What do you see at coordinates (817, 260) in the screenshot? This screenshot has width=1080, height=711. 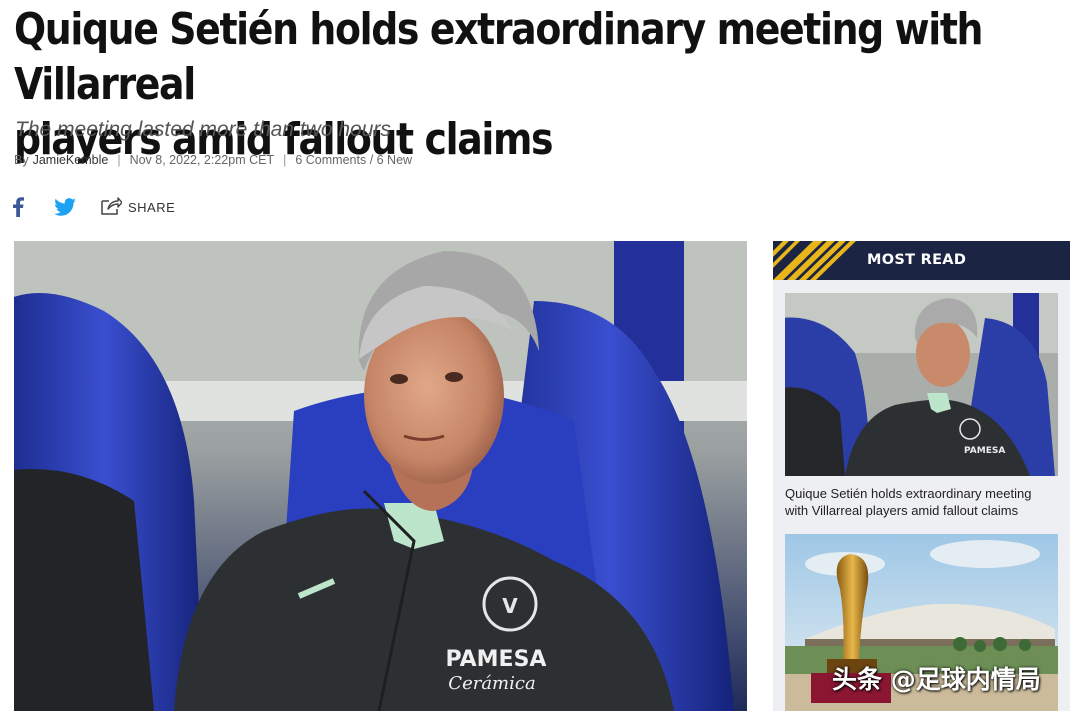 I see `decorative-stripes-icon` at bounding box center [817, 260].